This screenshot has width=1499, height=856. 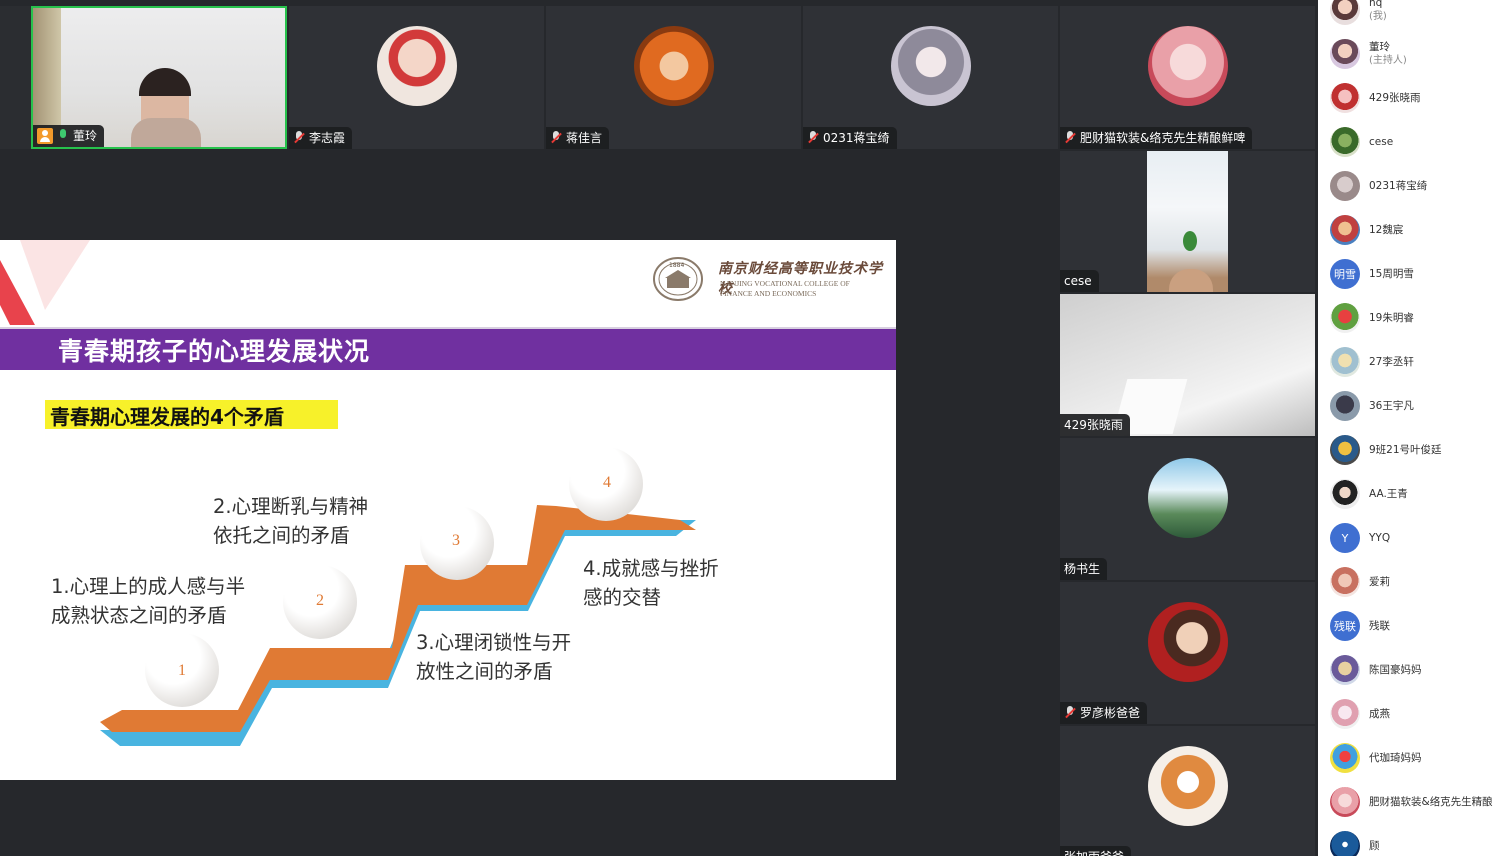 I want to click on host-user-icon, so click(x=45, y=136).